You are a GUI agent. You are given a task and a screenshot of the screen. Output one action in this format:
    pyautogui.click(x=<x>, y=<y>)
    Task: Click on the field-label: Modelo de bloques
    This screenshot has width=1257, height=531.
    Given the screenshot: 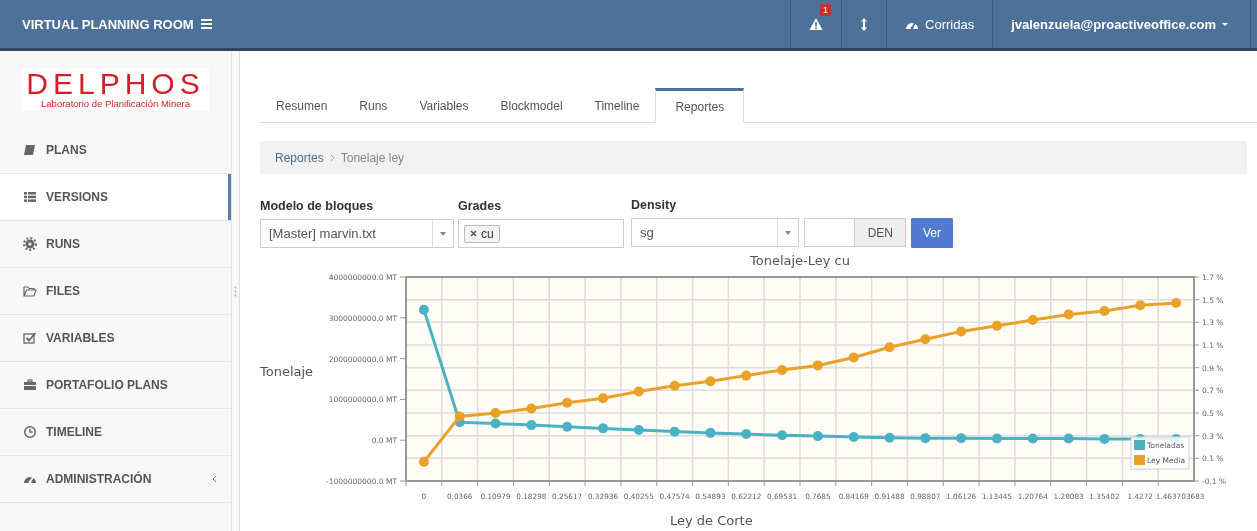 What is the action you would take?
    pyautogui.click(x=317, y=206)
    